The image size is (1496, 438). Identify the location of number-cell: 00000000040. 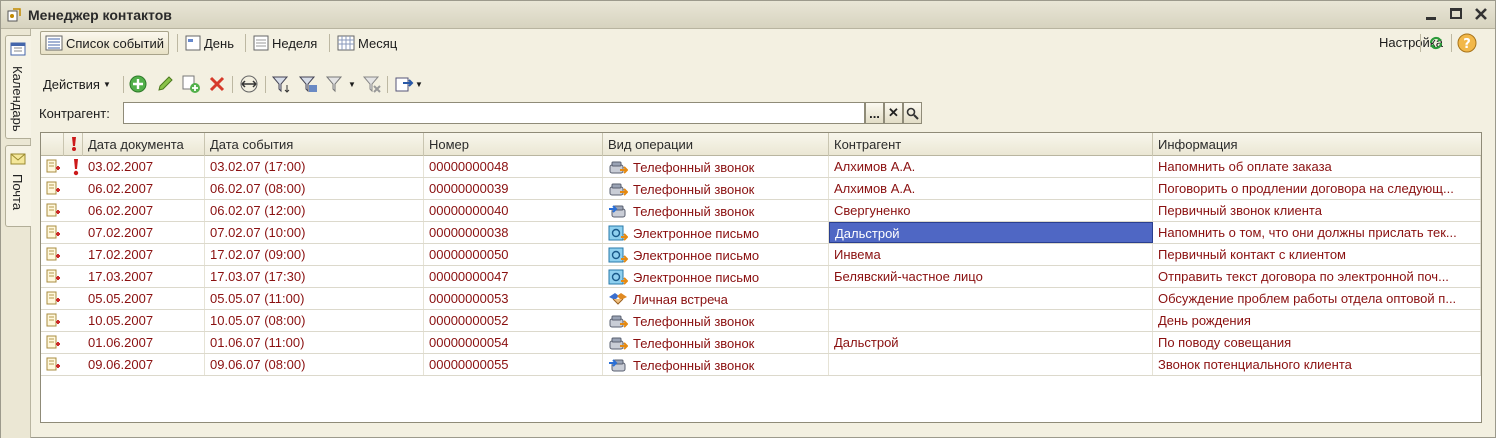
(513, 210).